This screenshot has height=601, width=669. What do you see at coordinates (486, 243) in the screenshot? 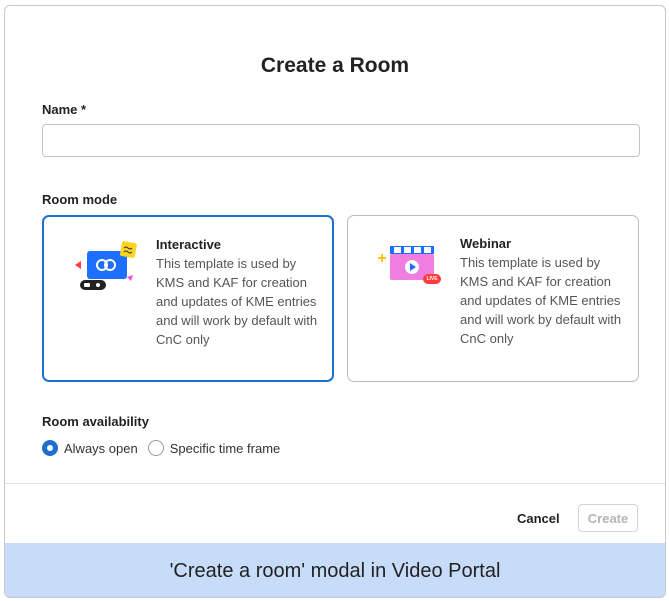
I see `card-title-webinar: Webinar` at bounding box center [486, 243].